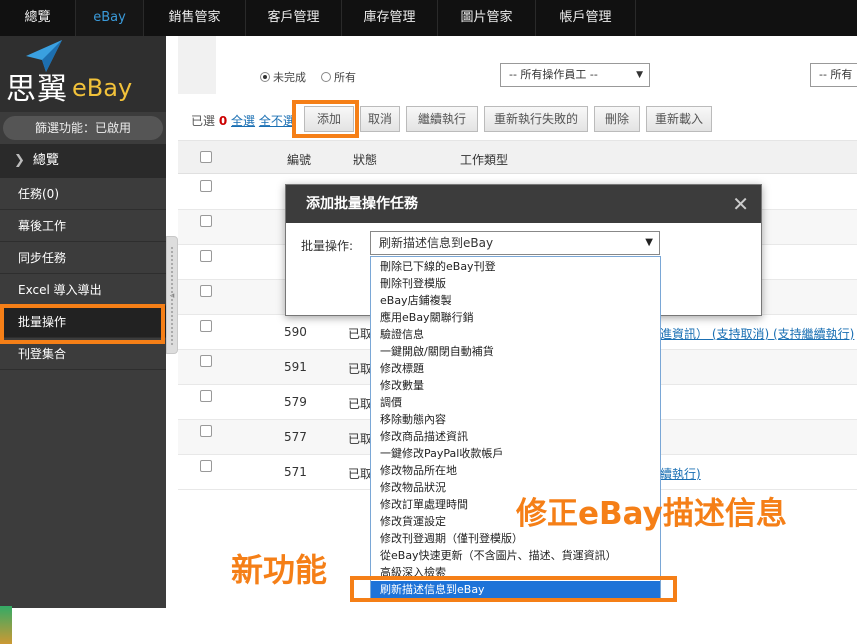 The height and width of the screenshot is (644, 857). I want to click on dropdown-option: 刪除刊登模版, so click(515, 283).